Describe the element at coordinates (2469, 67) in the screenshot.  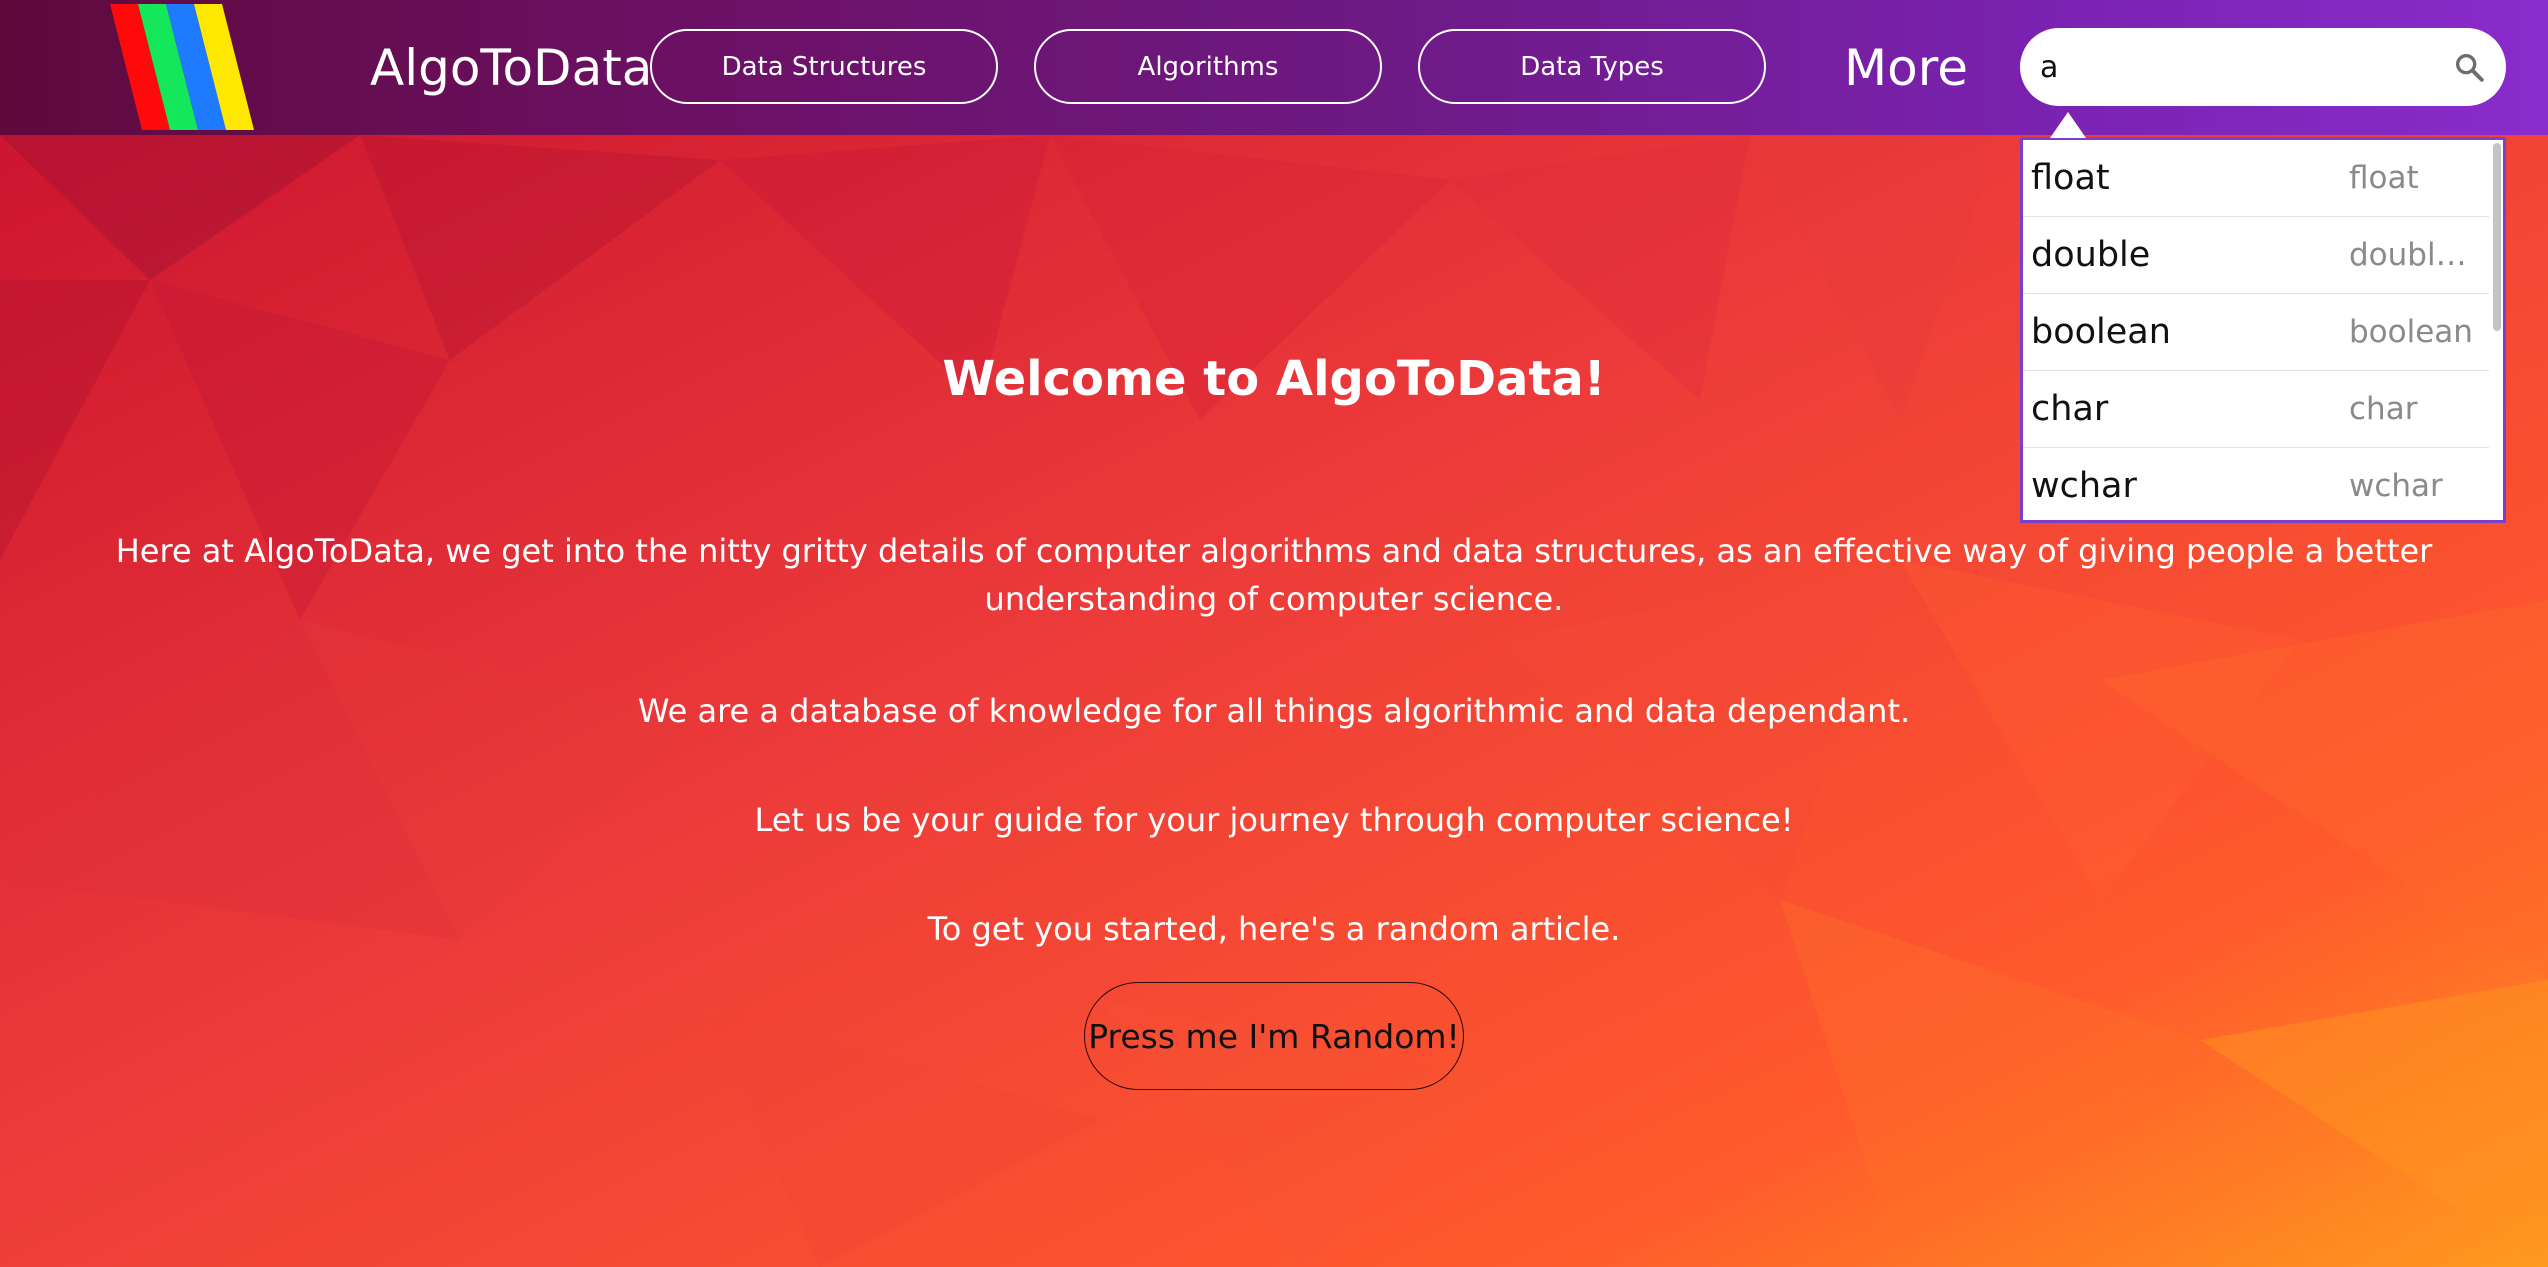
I see `search-icon` at that location.